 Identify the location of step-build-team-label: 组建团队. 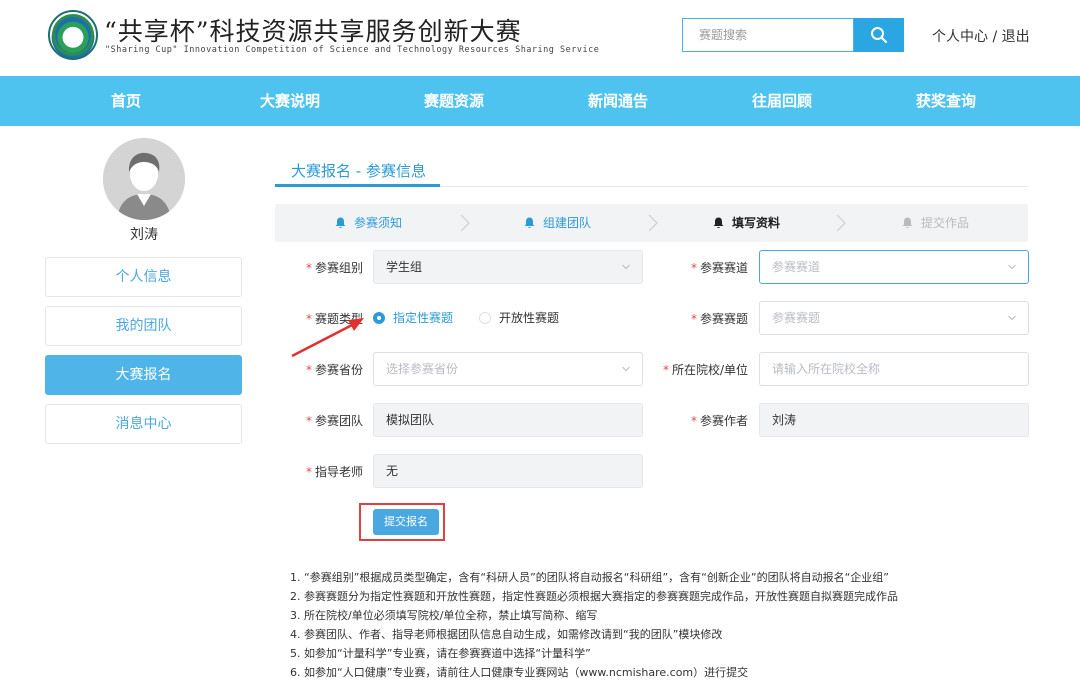
(567, 223).